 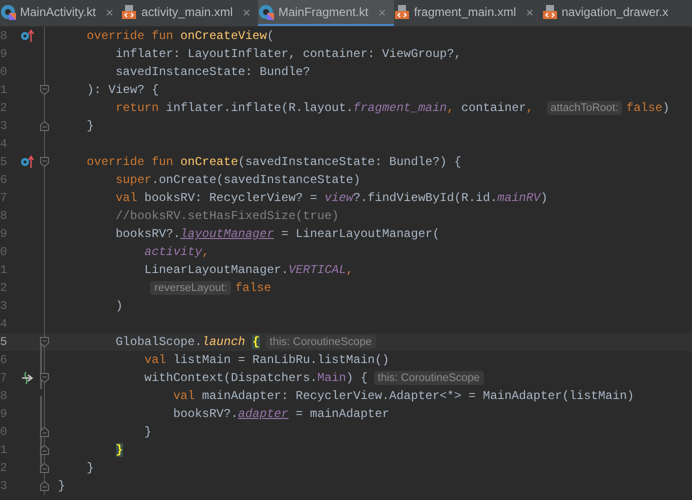 What do you see at coordinates (403, 396) in the screenshot?
I see `code-text: val mainAdapter: RecyclerView.Adapter<*> = MainAdapter(listMain)` at bounding box center [403, 396].